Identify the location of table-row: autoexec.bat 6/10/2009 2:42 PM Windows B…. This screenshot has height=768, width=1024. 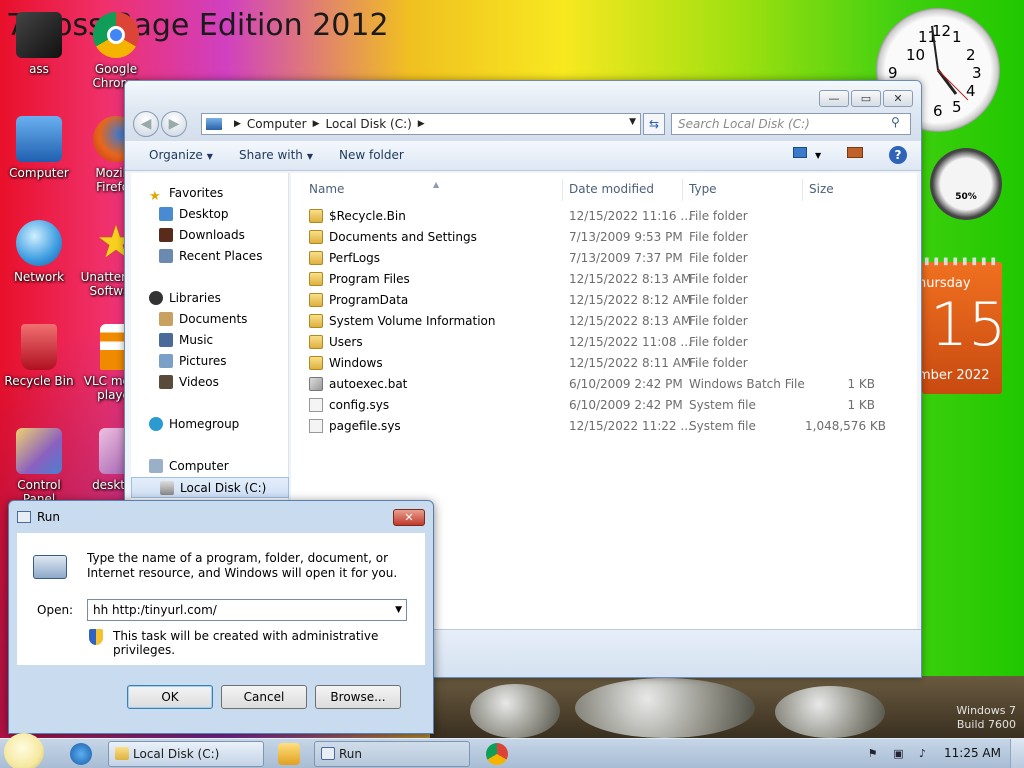
(604, 384).